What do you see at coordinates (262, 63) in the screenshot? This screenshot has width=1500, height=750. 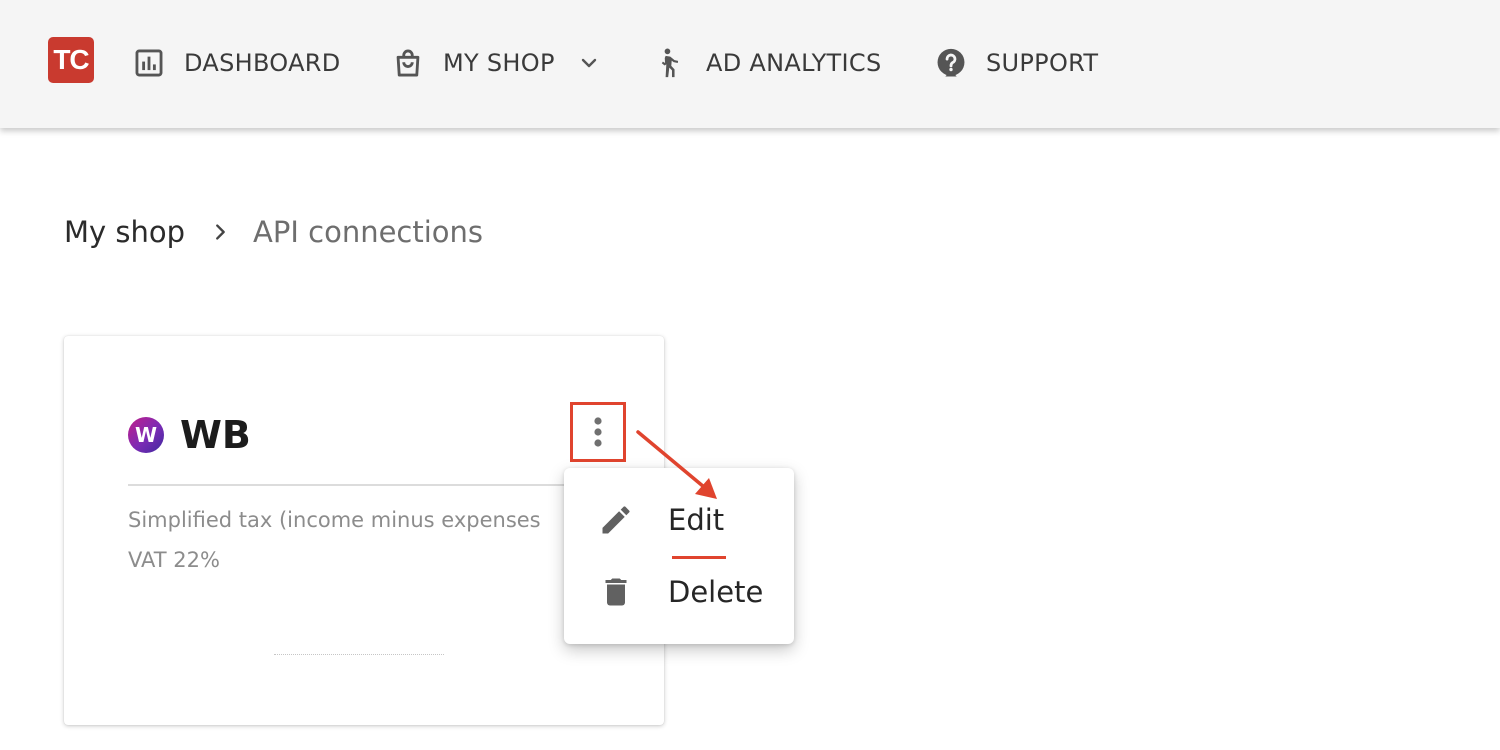 I see `nav-label-dashboard: DASHBOARD` at bounding box center [262, 63].